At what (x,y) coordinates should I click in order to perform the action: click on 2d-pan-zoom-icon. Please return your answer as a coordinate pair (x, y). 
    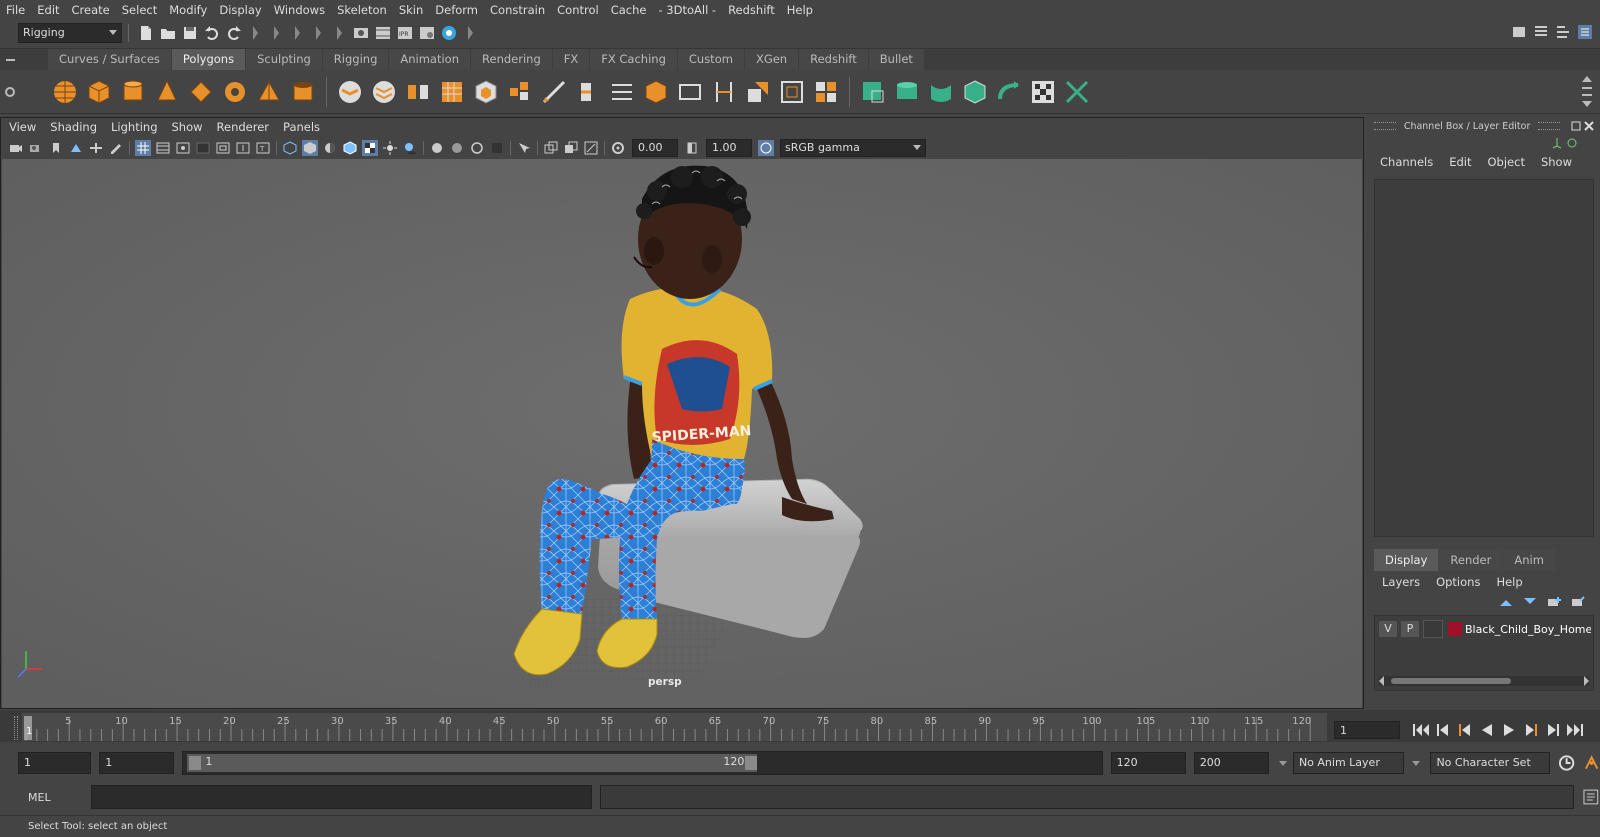
    Looking at the image, I should click on (96, 148).